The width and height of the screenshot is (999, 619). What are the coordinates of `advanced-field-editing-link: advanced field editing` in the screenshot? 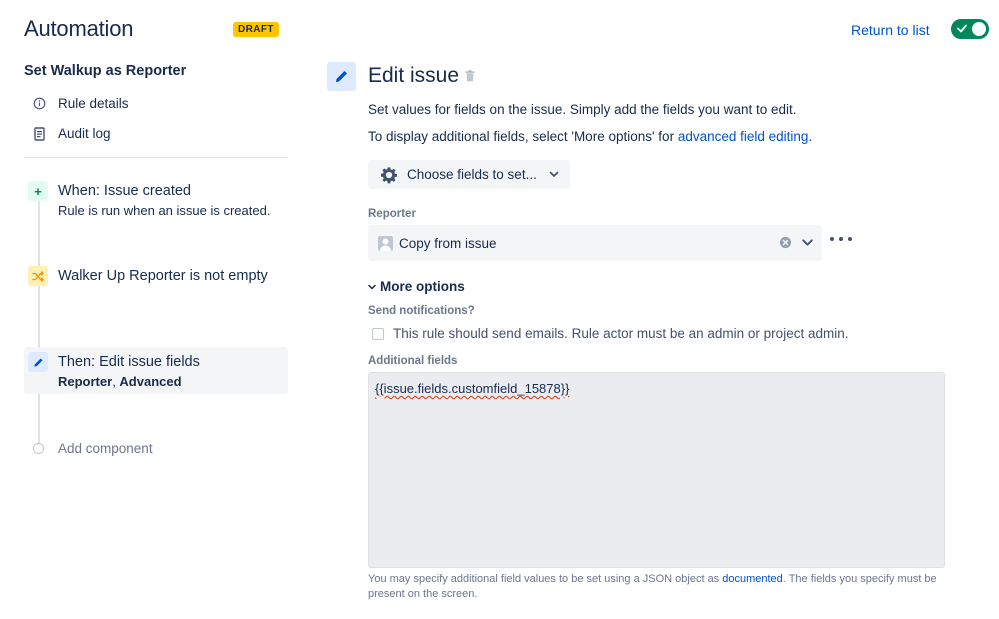 It's located at (743, 136).